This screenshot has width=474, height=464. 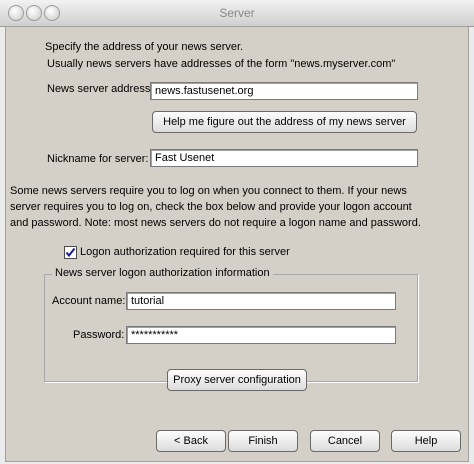 I want to click on help-button: Help, so click(x=426, y=441).